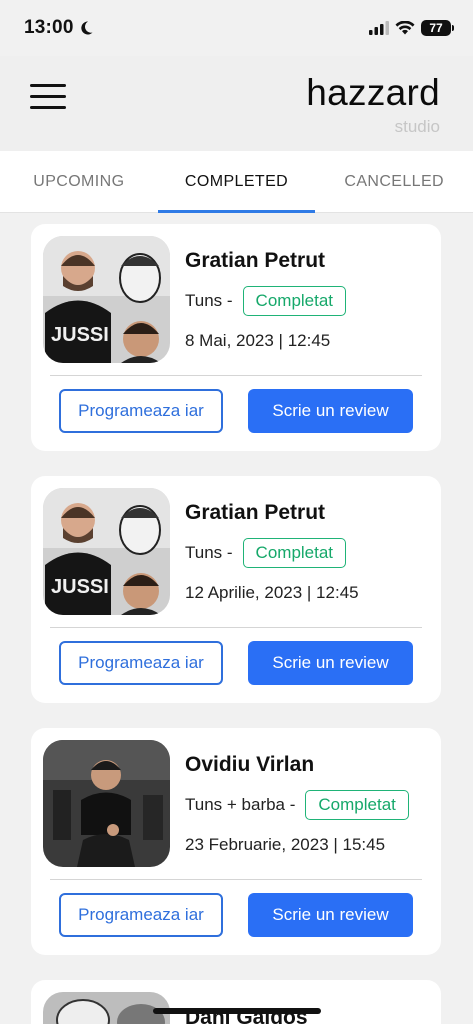 This screenshot has height=1024, width=473. I want to click on service-row: Tuns + barba - Completat, so click(297, 805).